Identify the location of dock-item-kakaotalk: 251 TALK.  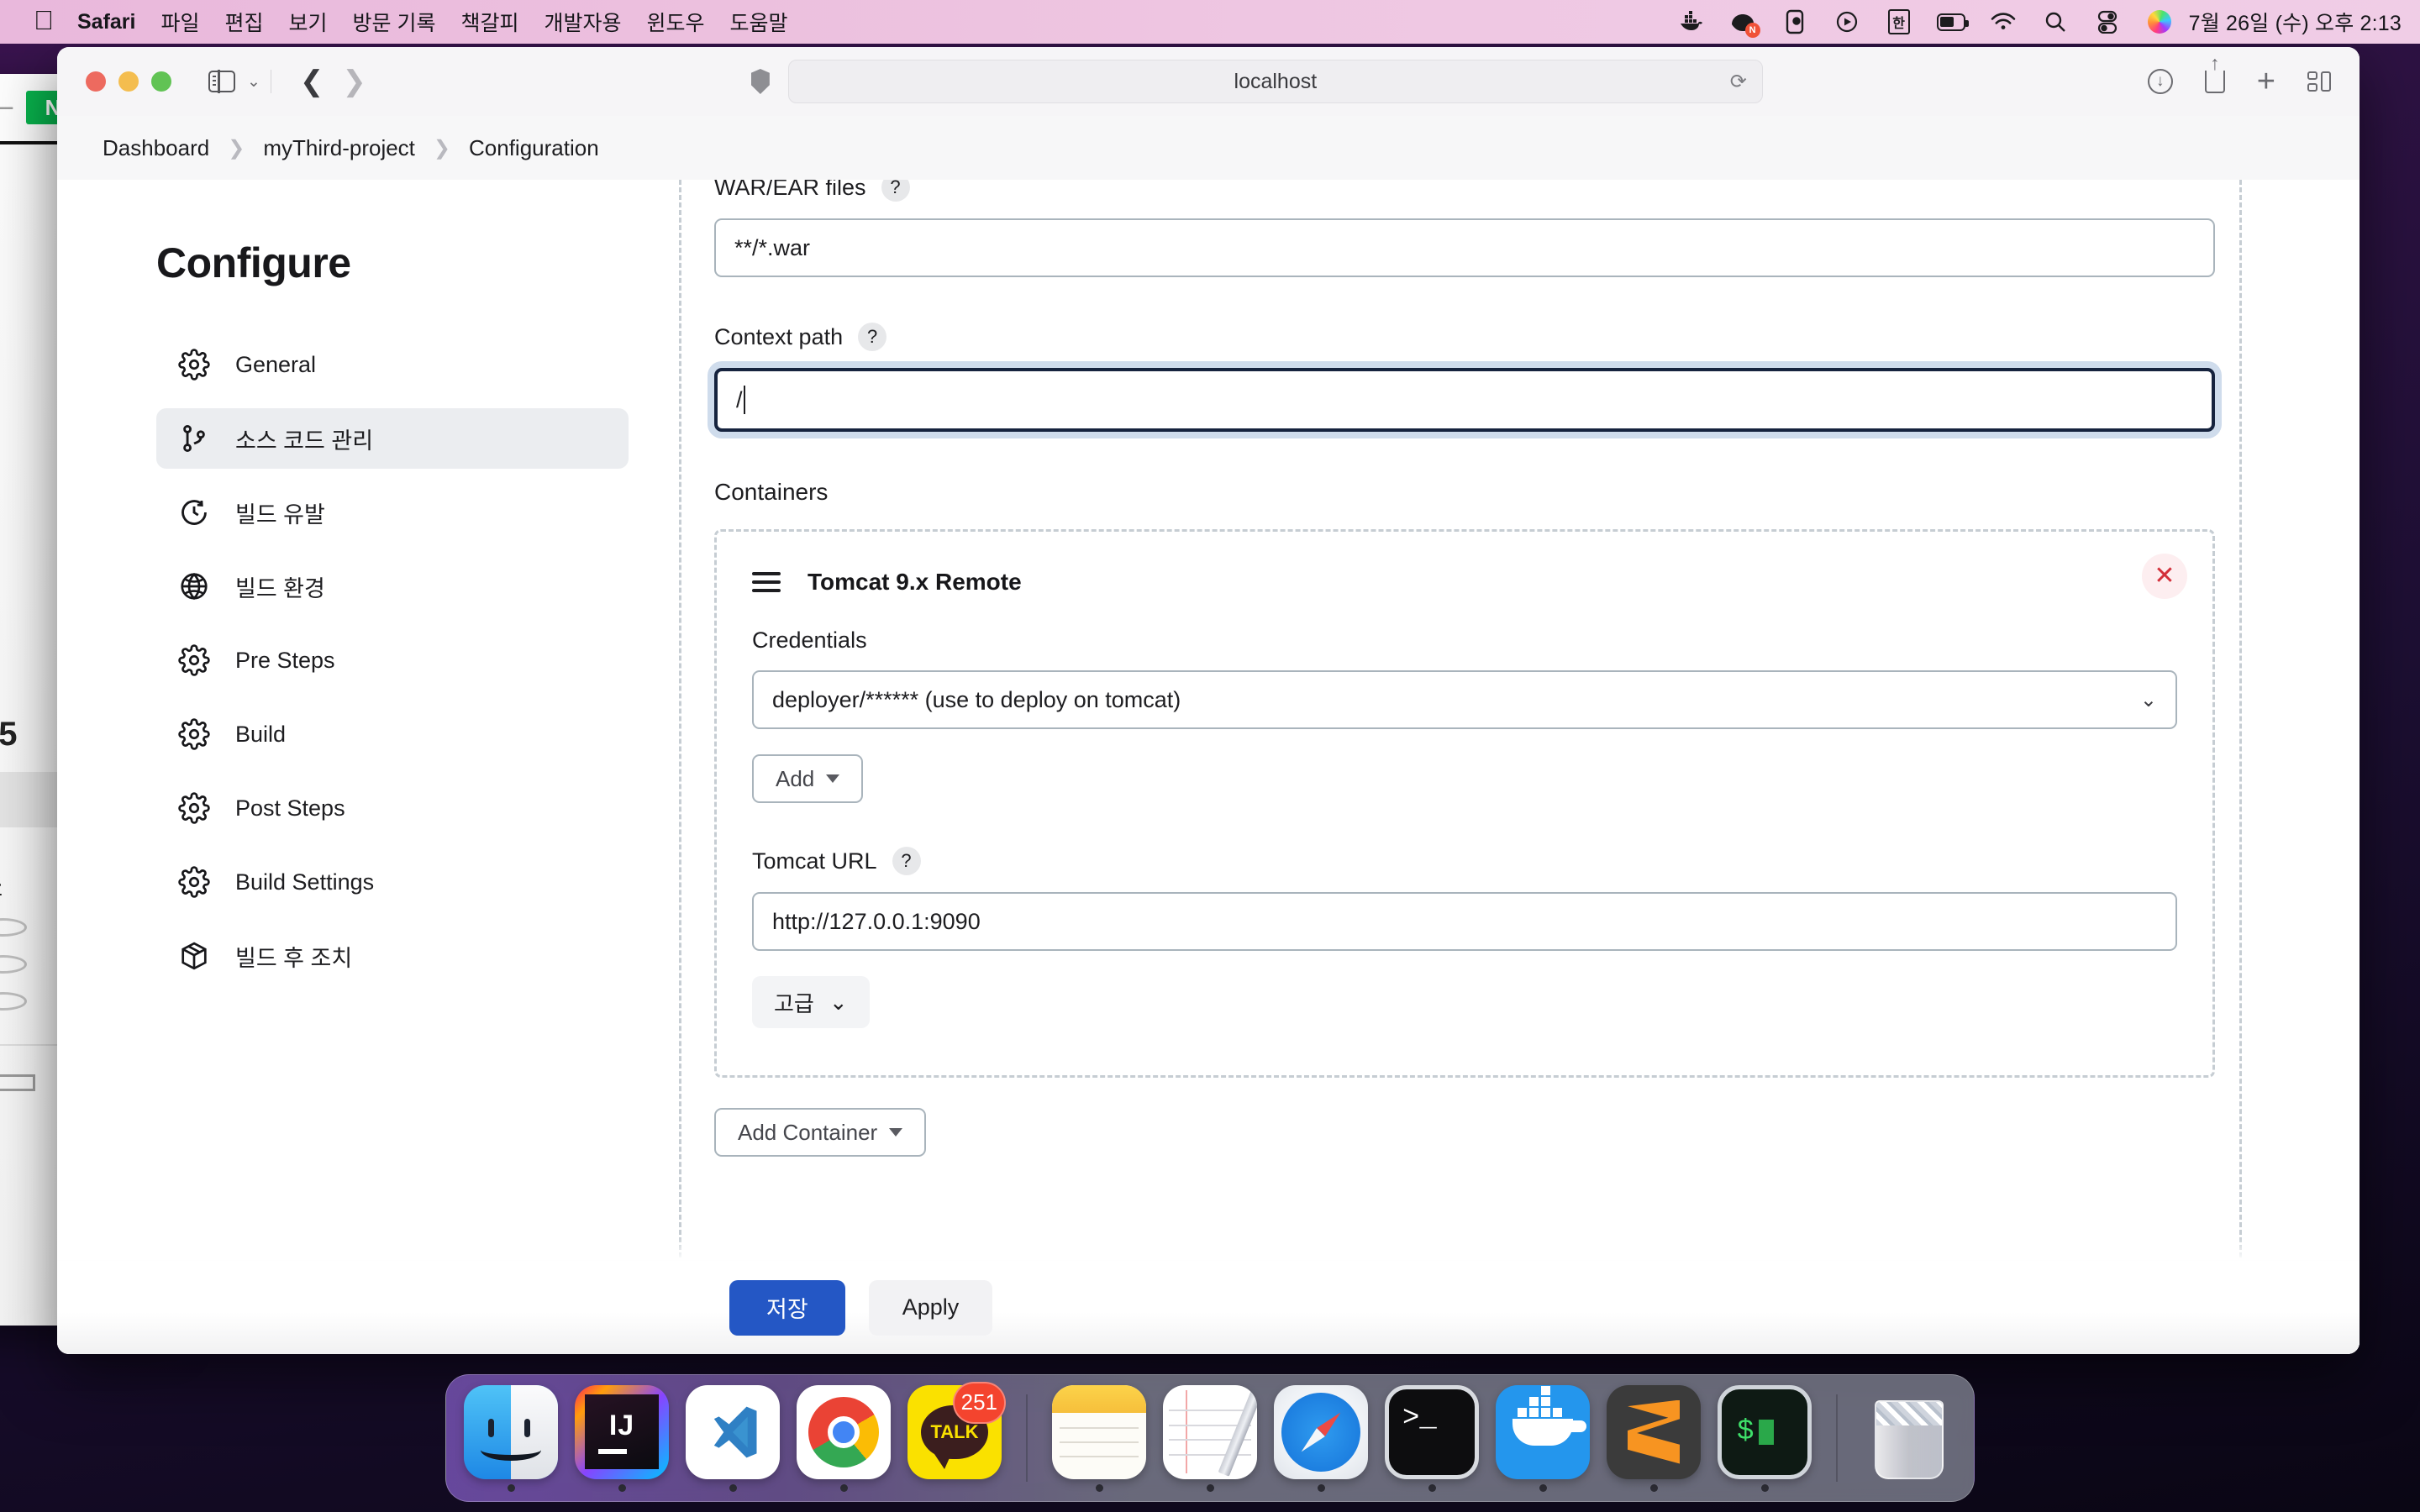
(956, 1436).